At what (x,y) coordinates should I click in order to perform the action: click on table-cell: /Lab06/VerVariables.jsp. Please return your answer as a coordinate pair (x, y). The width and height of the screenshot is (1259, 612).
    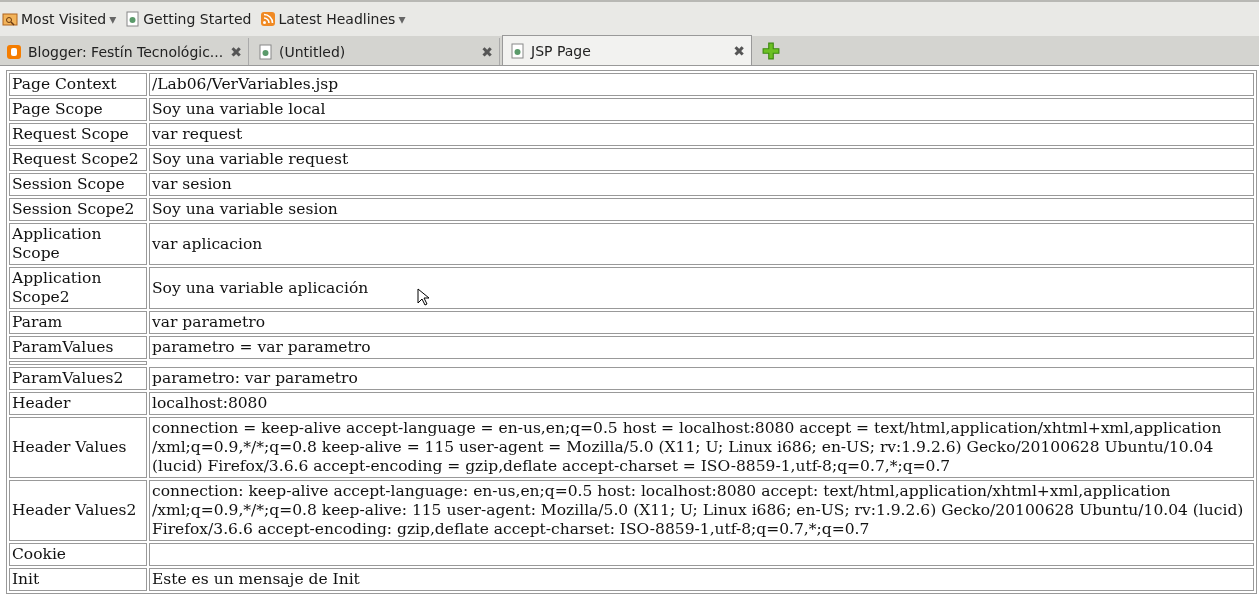
    Looking at the image, I should click on (701, 84).